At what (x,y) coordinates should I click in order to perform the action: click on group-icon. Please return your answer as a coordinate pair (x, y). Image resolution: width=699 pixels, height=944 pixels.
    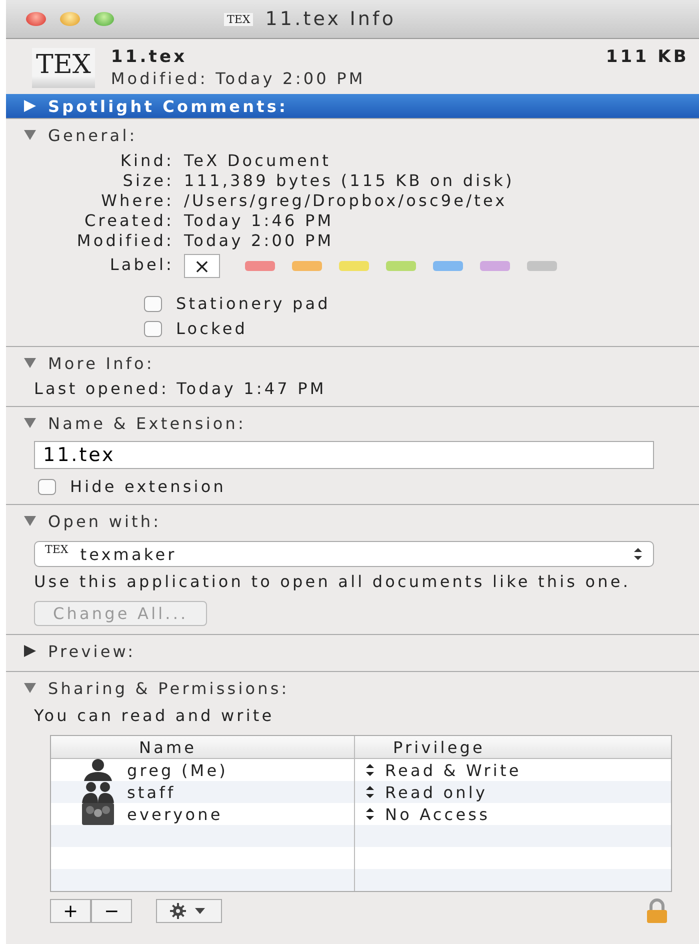
    Looking at the image, I should click on (98, 792).